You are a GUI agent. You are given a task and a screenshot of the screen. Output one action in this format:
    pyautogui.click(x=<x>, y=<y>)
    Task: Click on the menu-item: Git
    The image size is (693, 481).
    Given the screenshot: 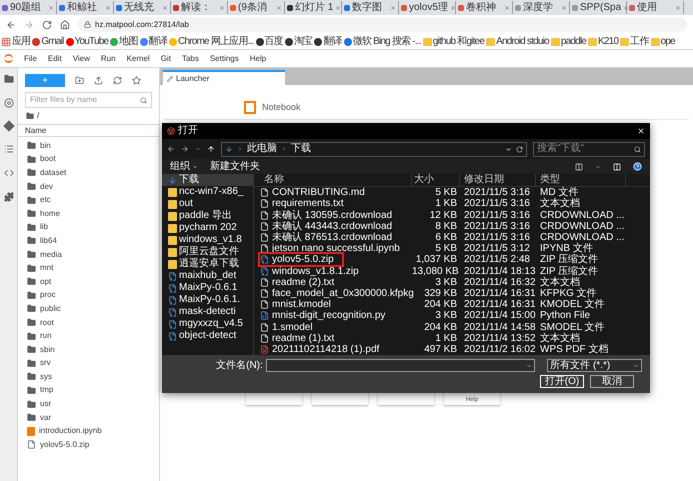 What is the action you would take?
    pyautogui.click(x=165, y=58)
    